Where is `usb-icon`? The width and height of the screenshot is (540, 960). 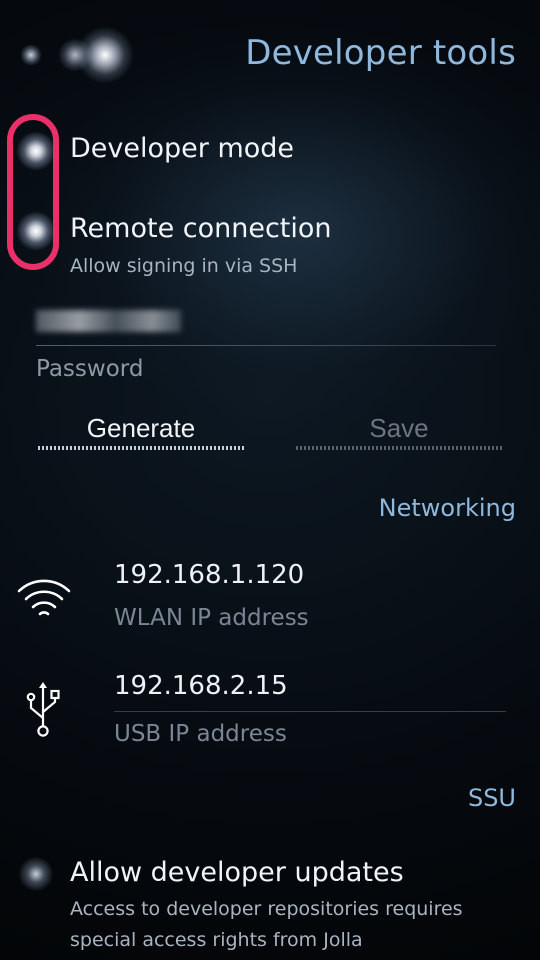 usb-icon is located at coordinates (44, 710).